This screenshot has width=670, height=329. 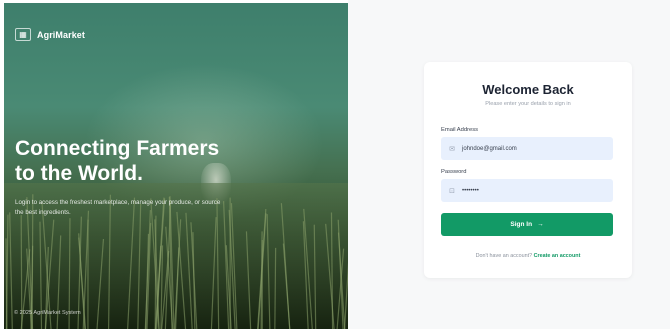 I want to click on brand-logo: ▦ AgriMarket, so click(x=50, y=34).